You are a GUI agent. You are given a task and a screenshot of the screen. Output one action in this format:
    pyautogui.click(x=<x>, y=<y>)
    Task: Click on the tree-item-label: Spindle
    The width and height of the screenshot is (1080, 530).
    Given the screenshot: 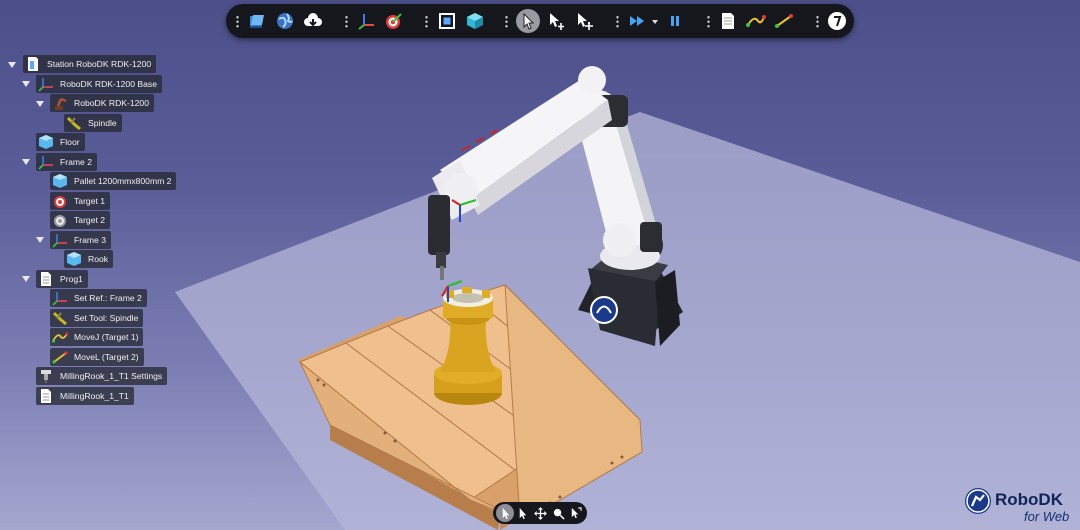 What is the action you would take?
    pyautogui.click(x=102, y=123)
    